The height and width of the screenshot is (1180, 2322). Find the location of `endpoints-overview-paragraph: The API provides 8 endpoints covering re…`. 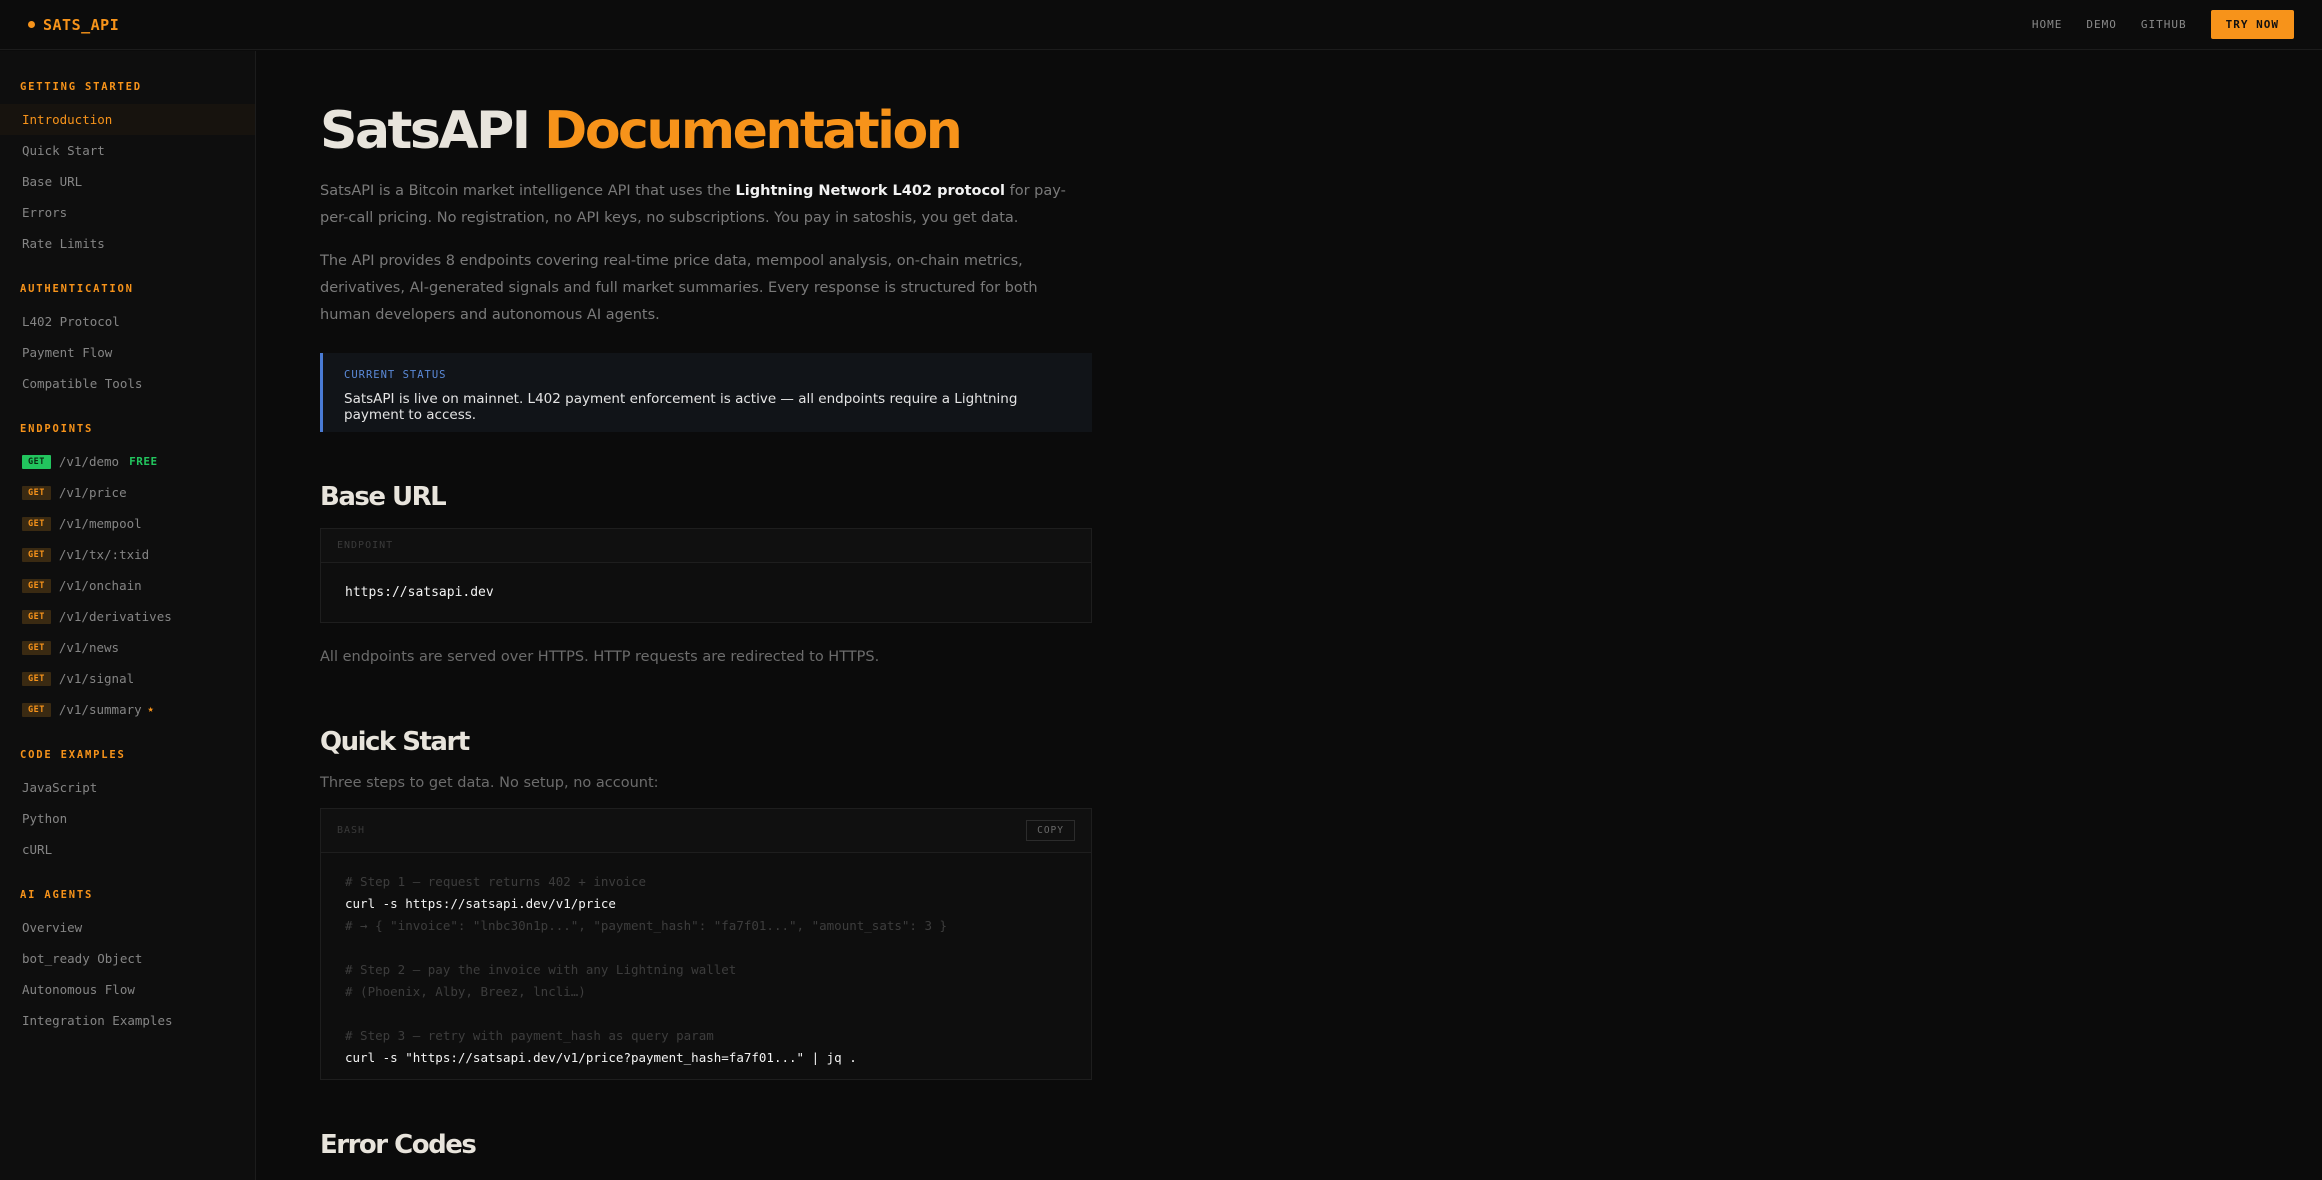

endpoints-overview-paragraph: The API provides 8 endpoints covering re… is located at coordinates (679, 288).